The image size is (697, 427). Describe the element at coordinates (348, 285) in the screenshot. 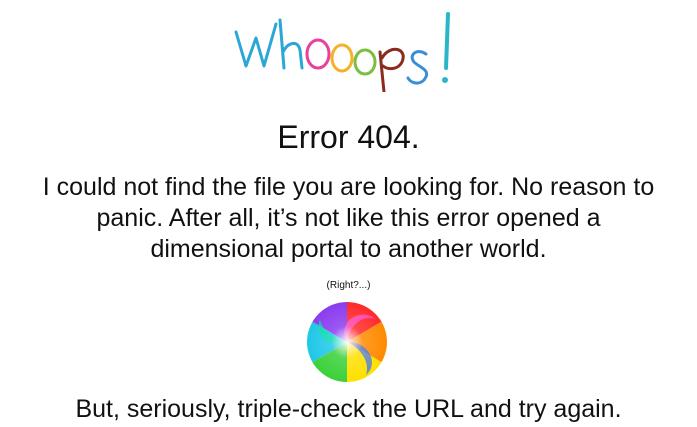

I see `aside-note: (Right?...)` at that location.